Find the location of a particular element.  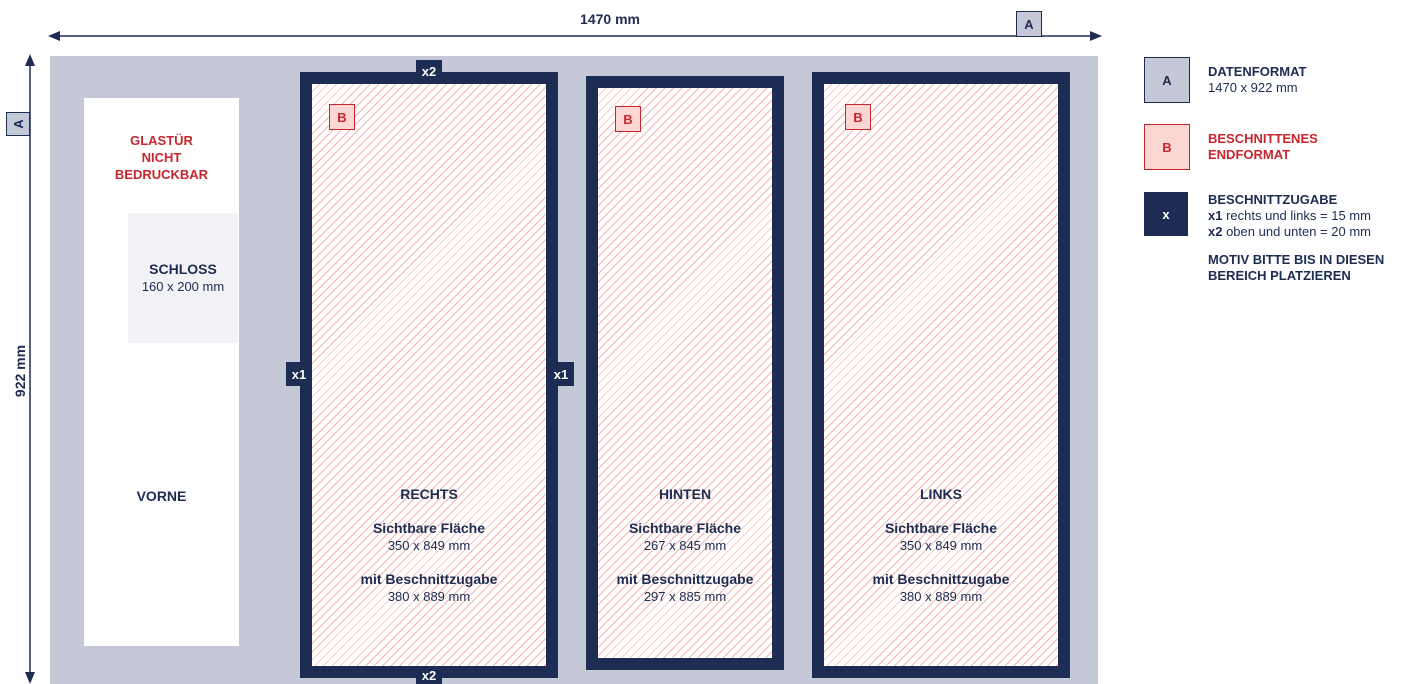

legend-x-title: BESCHNITTZUGABE is located at coordinates (1273, 199).